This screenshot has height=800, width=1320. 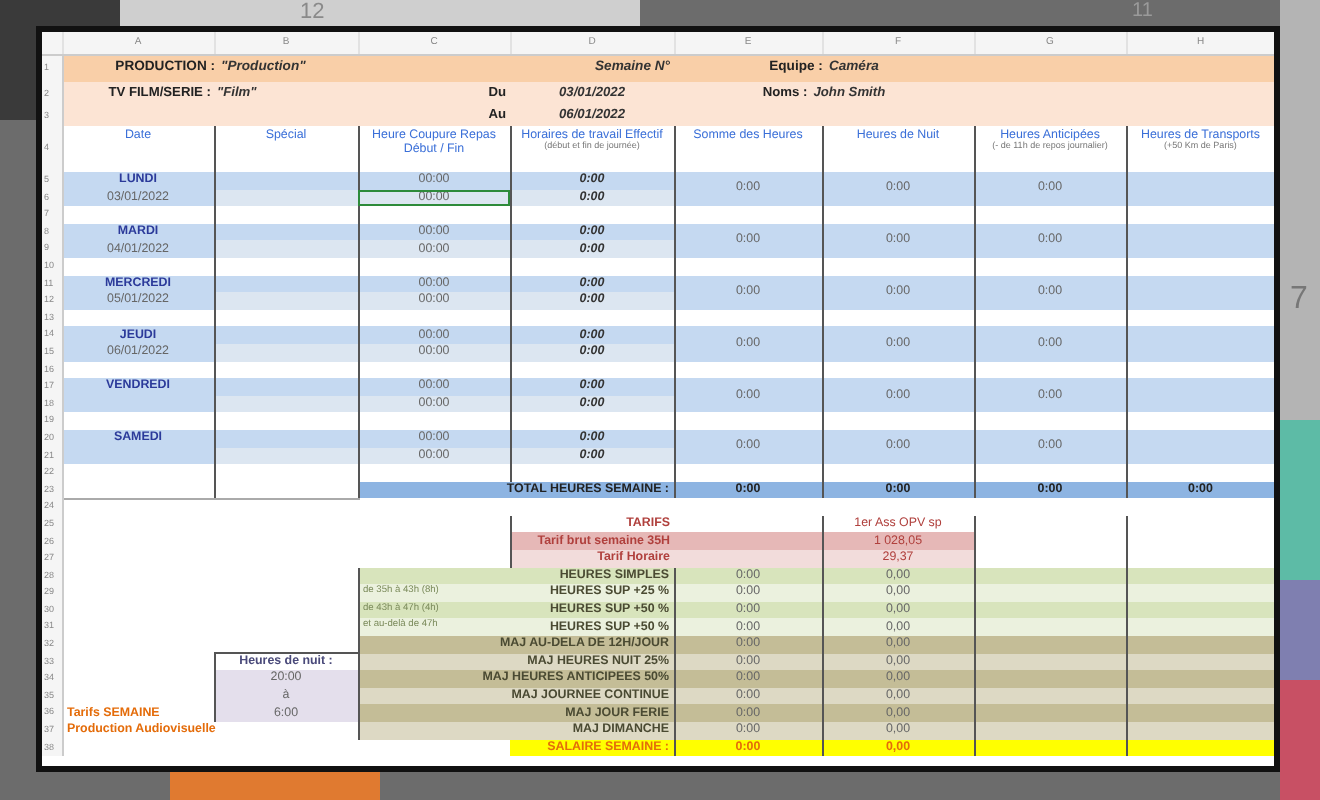 I want to click on backdrop-number: 7, so click(x=1299, y=300).